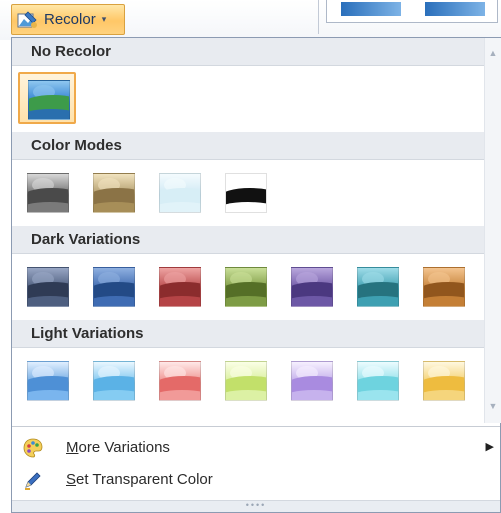 Image resolution: width=501 pixels, height=513 pixels. I want to click on swatch-light-blue, so click(47, 380).